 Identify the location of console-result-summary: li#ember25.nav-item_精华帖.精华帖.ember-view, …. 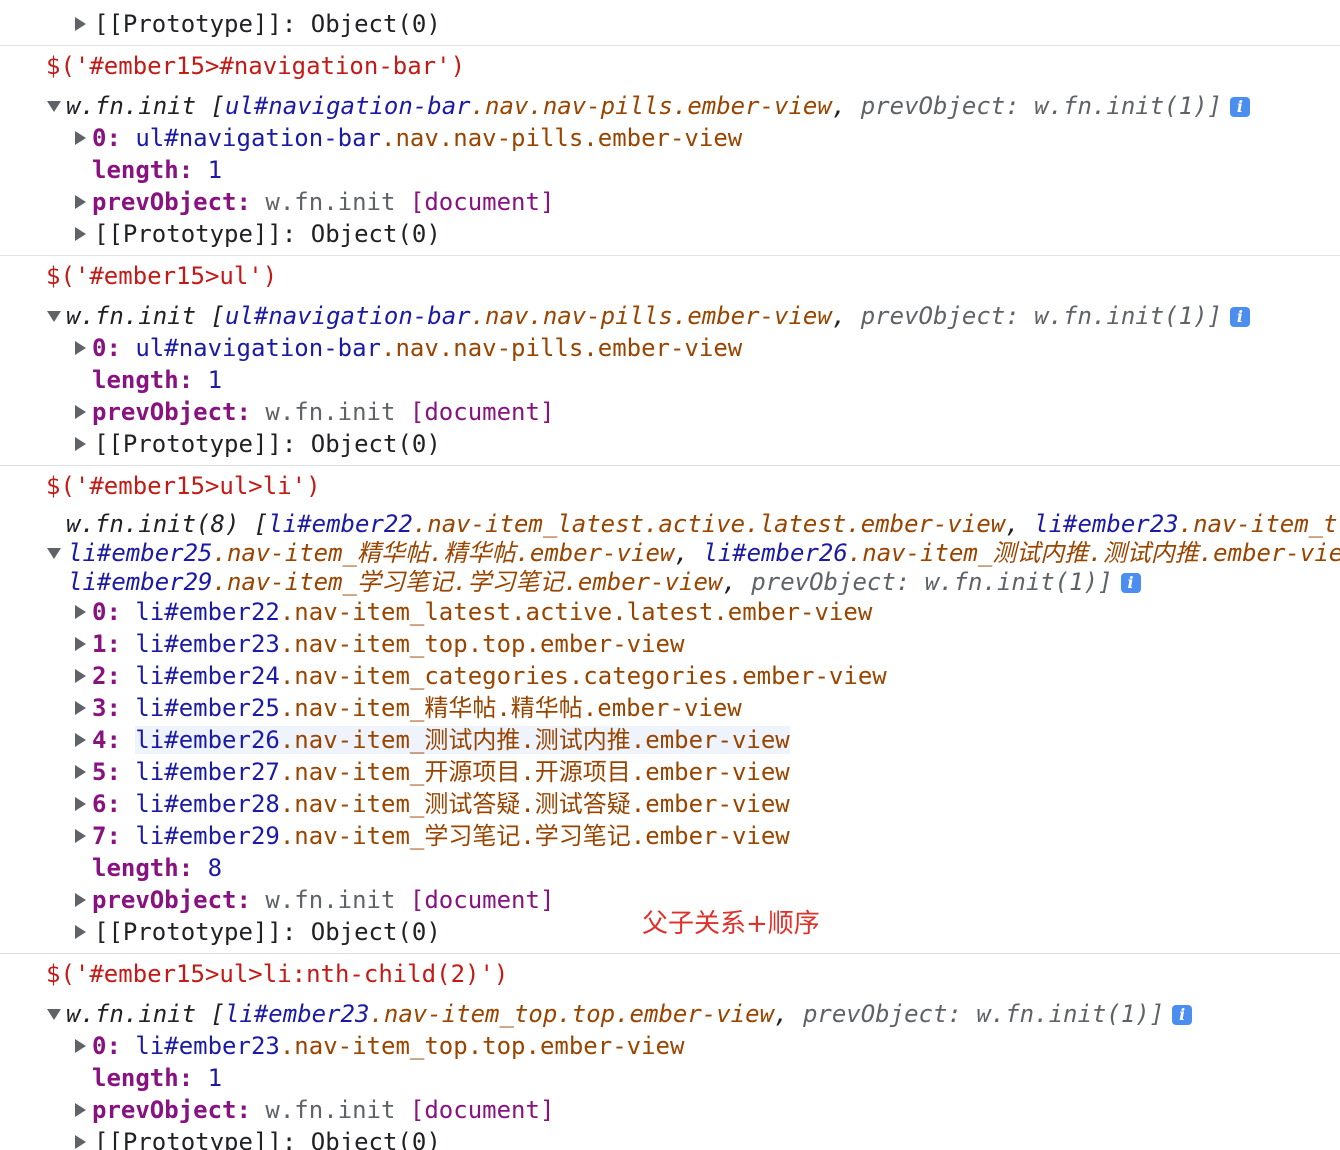
(670, 553).